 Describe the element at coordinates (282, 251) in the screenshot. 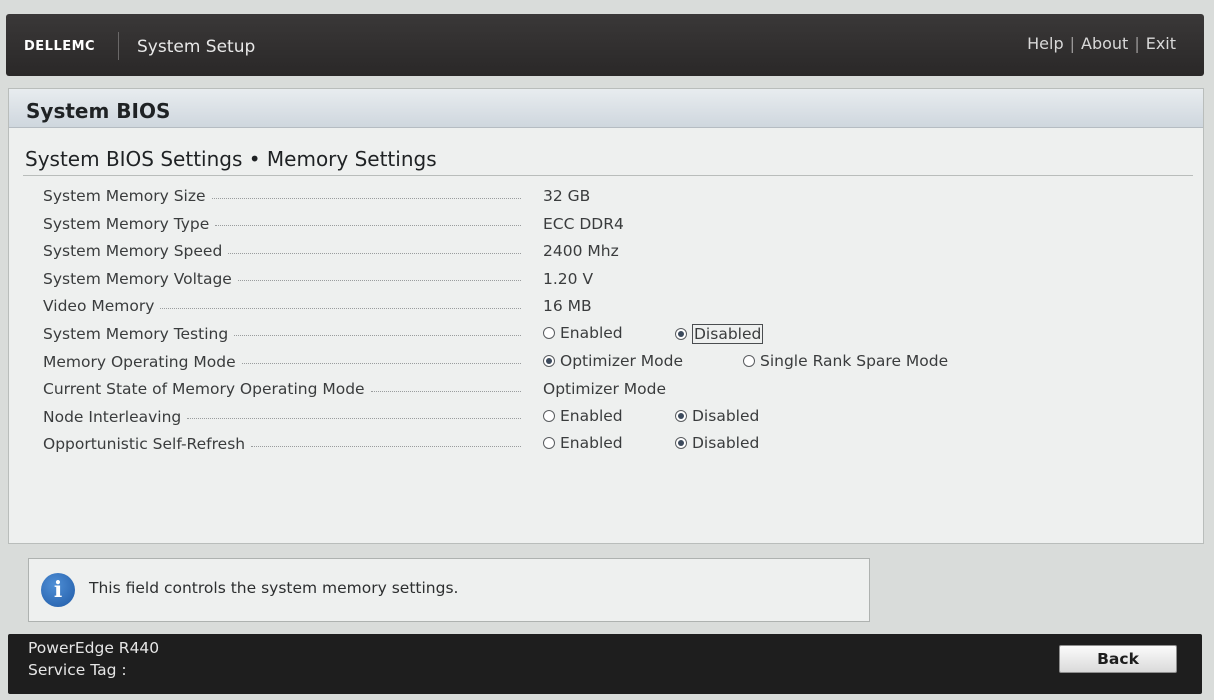

I see `setting-label-row: System Memory Speed` at that location.